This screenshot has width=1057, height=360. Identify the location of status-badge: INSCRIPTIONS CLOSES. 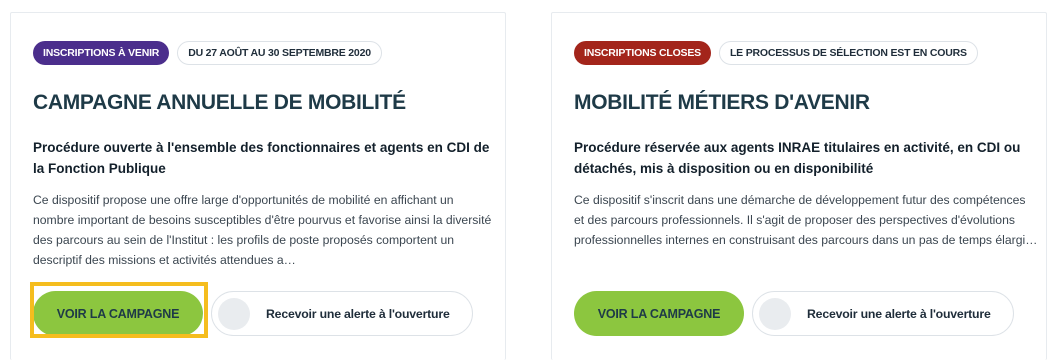
(642, 53).